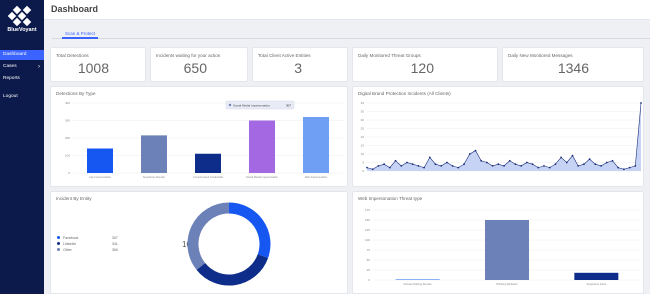 This screenshot has height=294, width=650. Describe the element at coordinates (93, 68) in the screenshot. I see `stat-value: 1008` at that location.